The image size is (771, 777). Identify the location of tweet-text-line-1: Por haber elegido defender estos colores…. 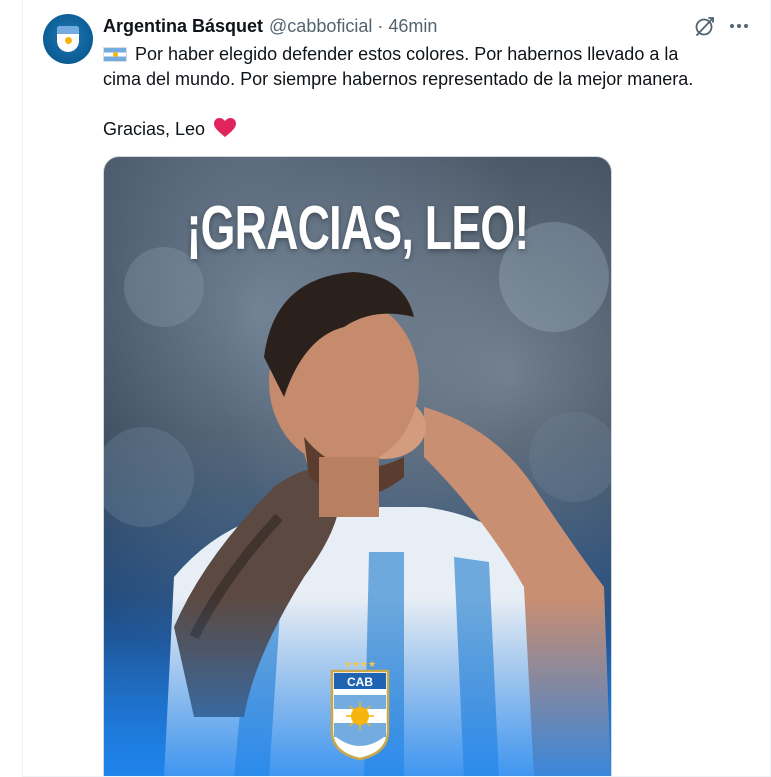
(407, 54).